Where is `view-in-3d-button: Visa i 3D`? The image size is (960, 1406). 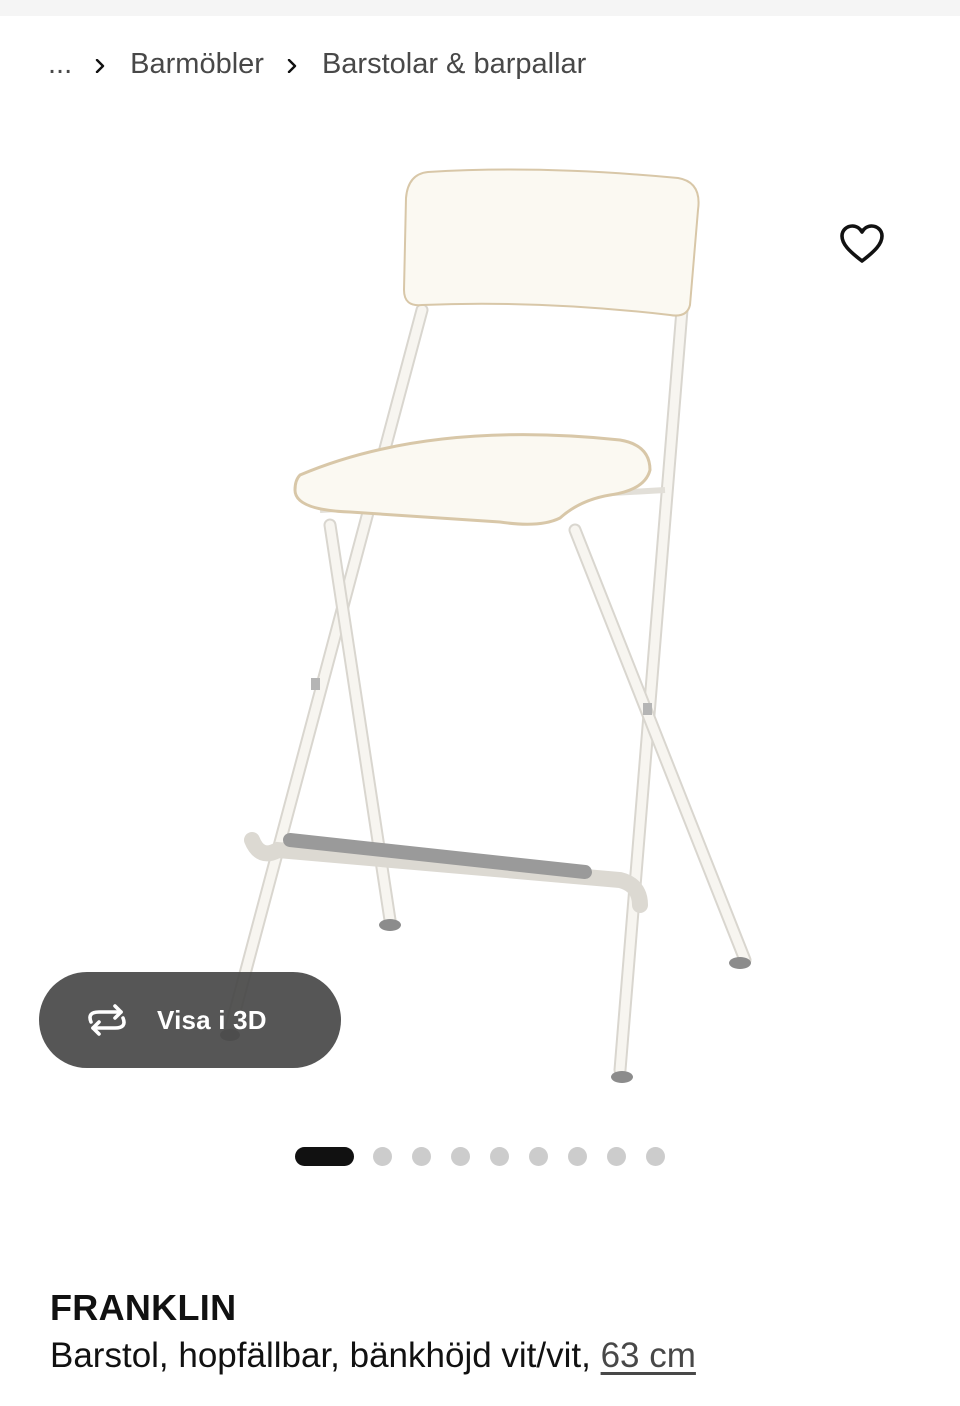 view-in-3d-button: Visa i 3D is located at coordinates (190, 1020).